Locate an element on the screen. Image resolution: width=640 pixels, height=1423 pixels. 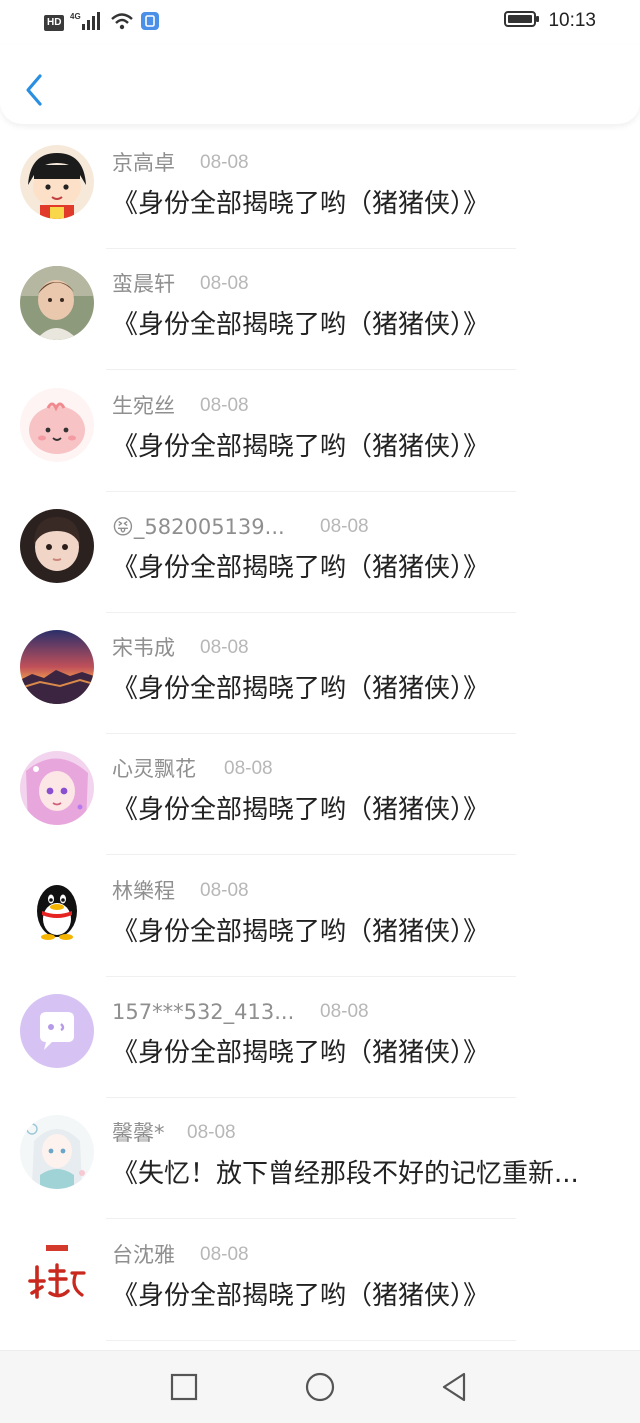
baby-photo-avatar is located at coordinates (57, 303).